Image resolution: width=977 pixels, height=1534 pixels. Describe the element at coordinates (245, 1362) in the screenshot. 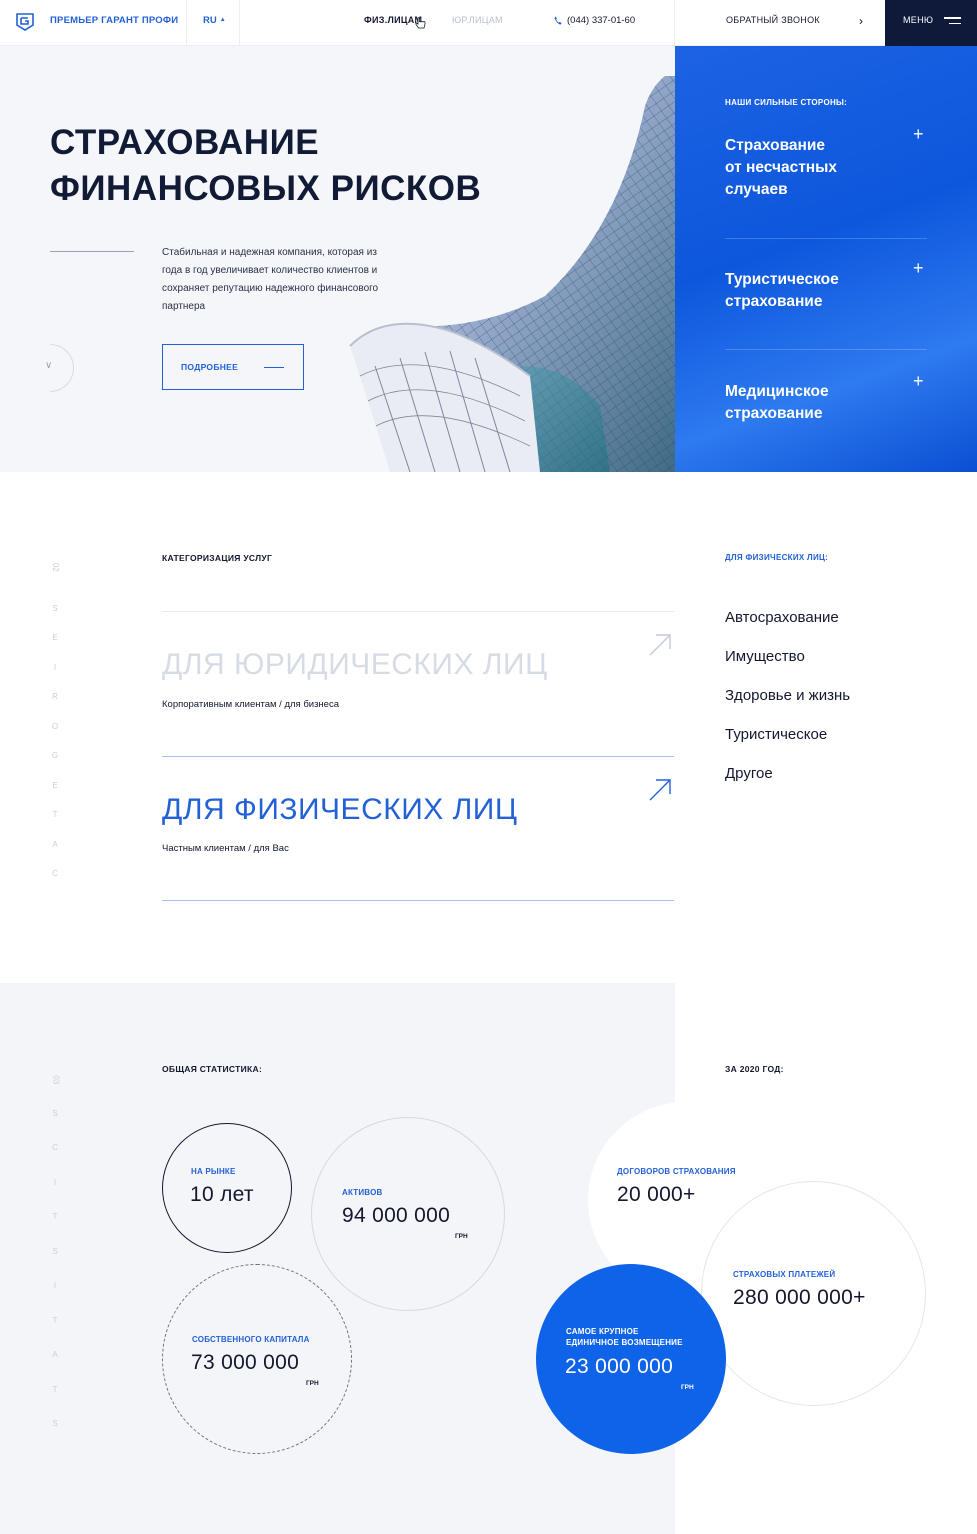

I see `stat-value: 73 000 000` at that location.